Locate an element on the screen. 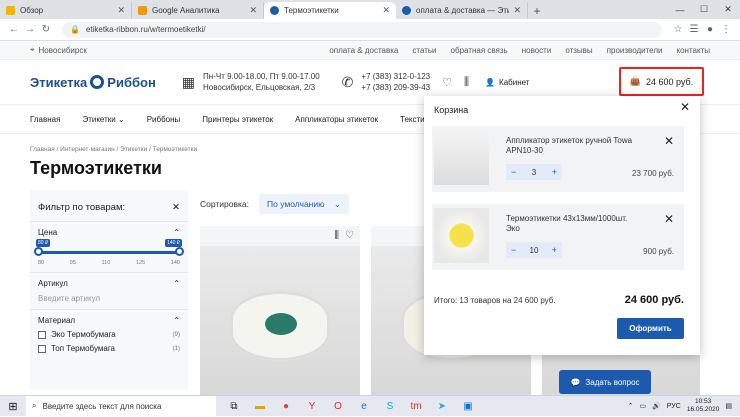 The height and width of the screenshot is (417, 740). browser-tab: оплата & доставка — Этикетка Ри...✕ is located at coordinates (462, 10).